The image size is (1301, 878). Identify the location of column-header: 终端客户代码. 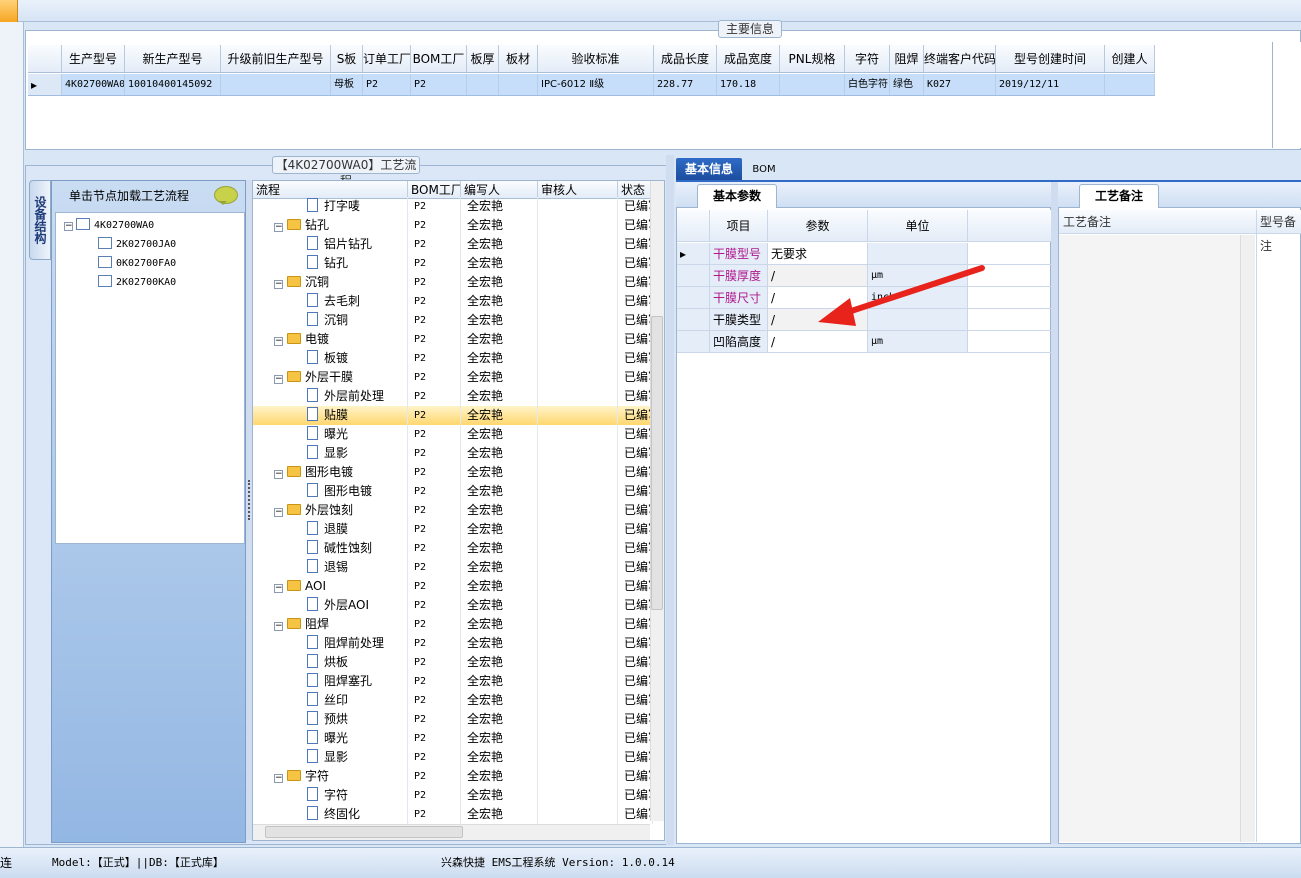
(960, 58).